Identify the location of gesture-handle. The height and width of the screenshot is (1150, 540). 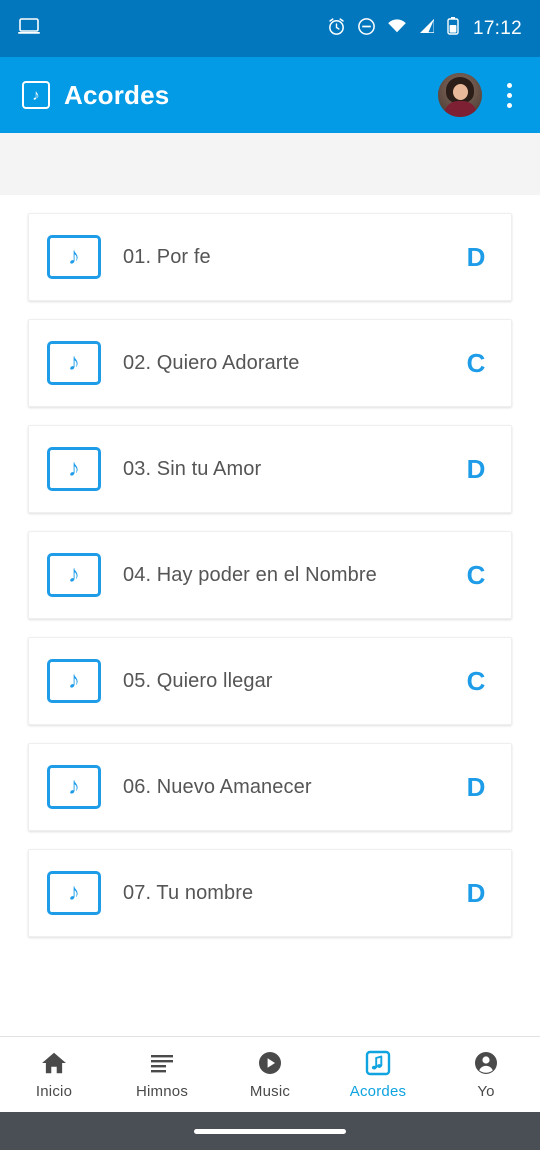
(270, 1131).